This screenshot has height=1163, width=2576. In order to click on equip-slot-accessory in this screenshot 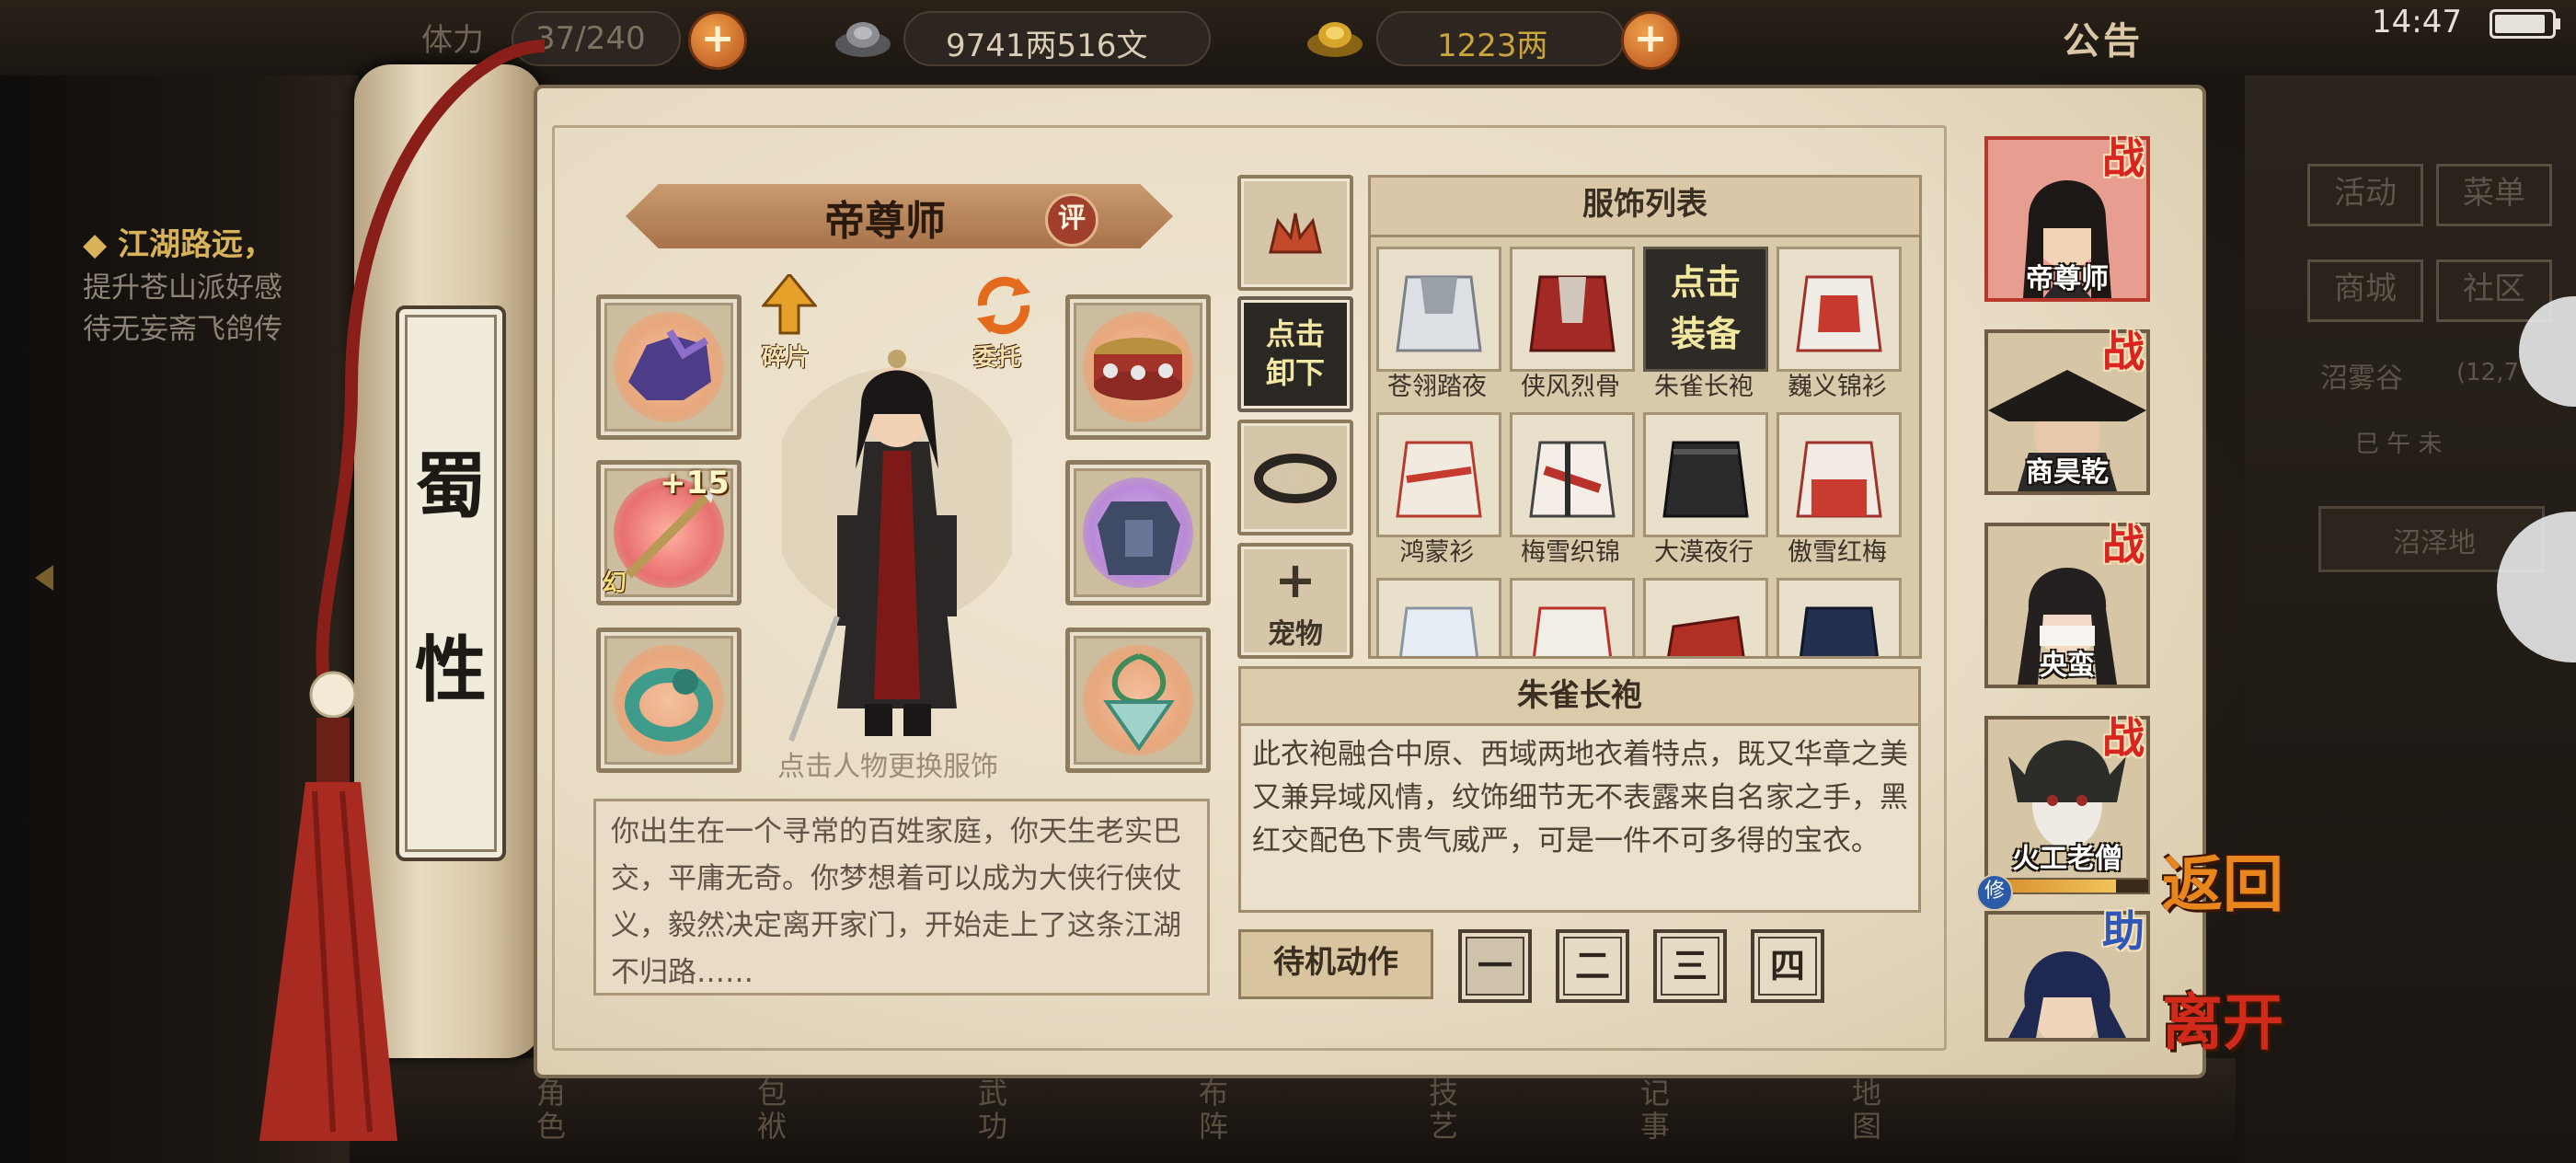, I will do `click(1138, 367)`.